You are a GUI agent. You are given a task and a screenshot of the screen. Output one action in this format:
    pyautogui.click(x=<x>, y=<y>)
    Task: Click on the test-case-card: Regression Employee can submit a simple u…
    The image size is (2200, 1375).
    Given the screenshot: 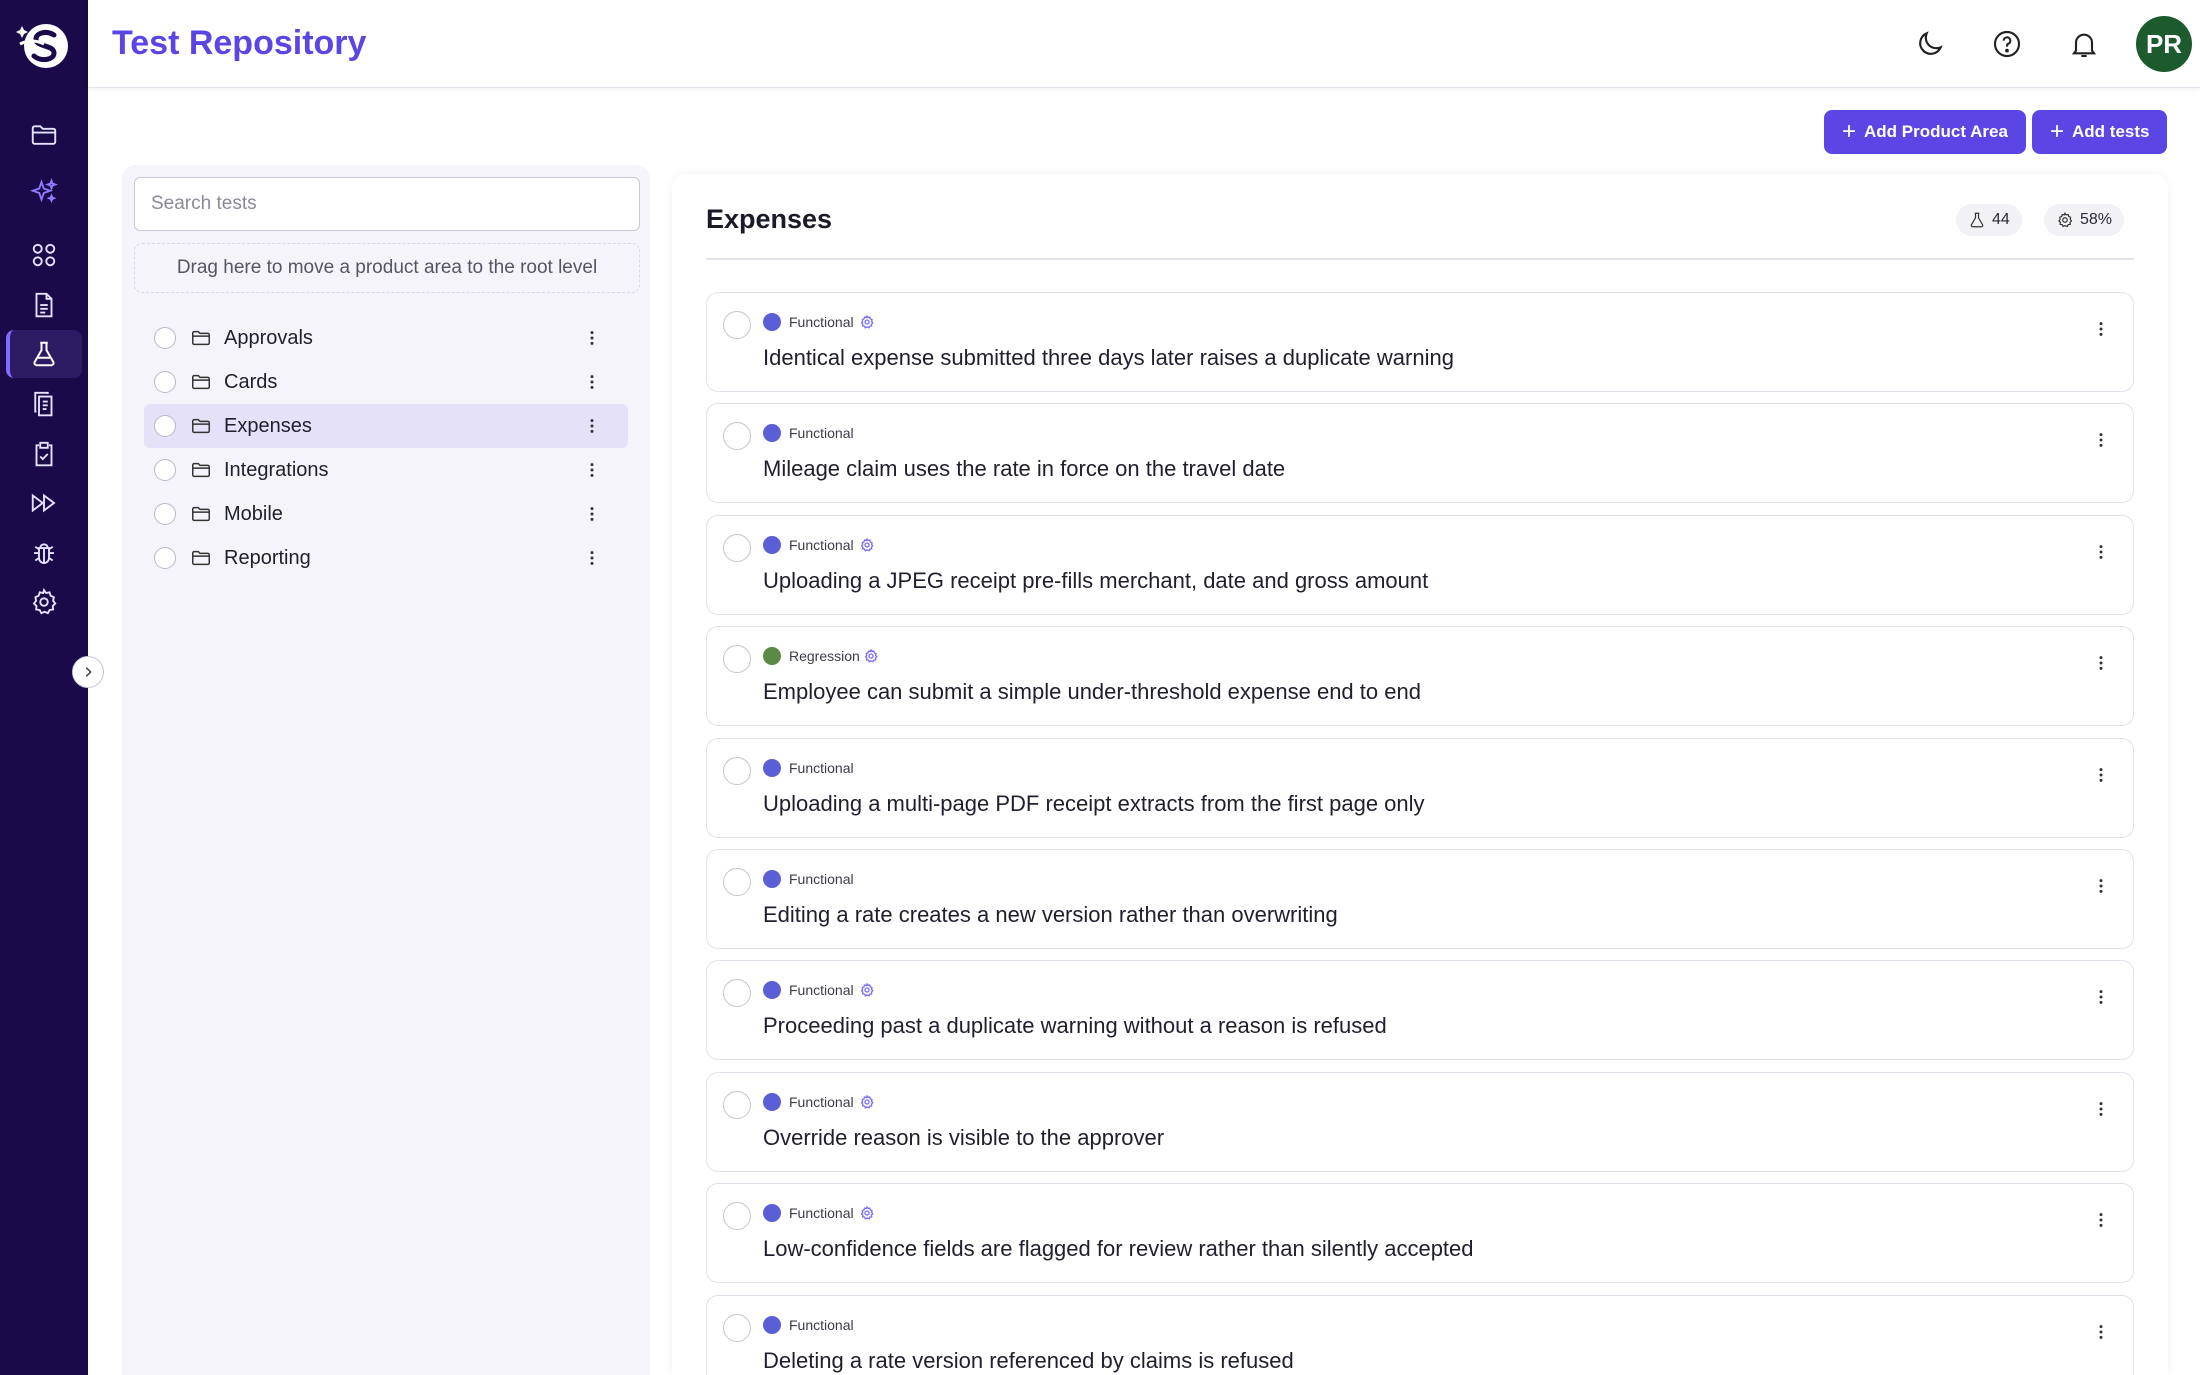 What is the action you would take?
    pyautogui.click(x=1420, y=676)
    